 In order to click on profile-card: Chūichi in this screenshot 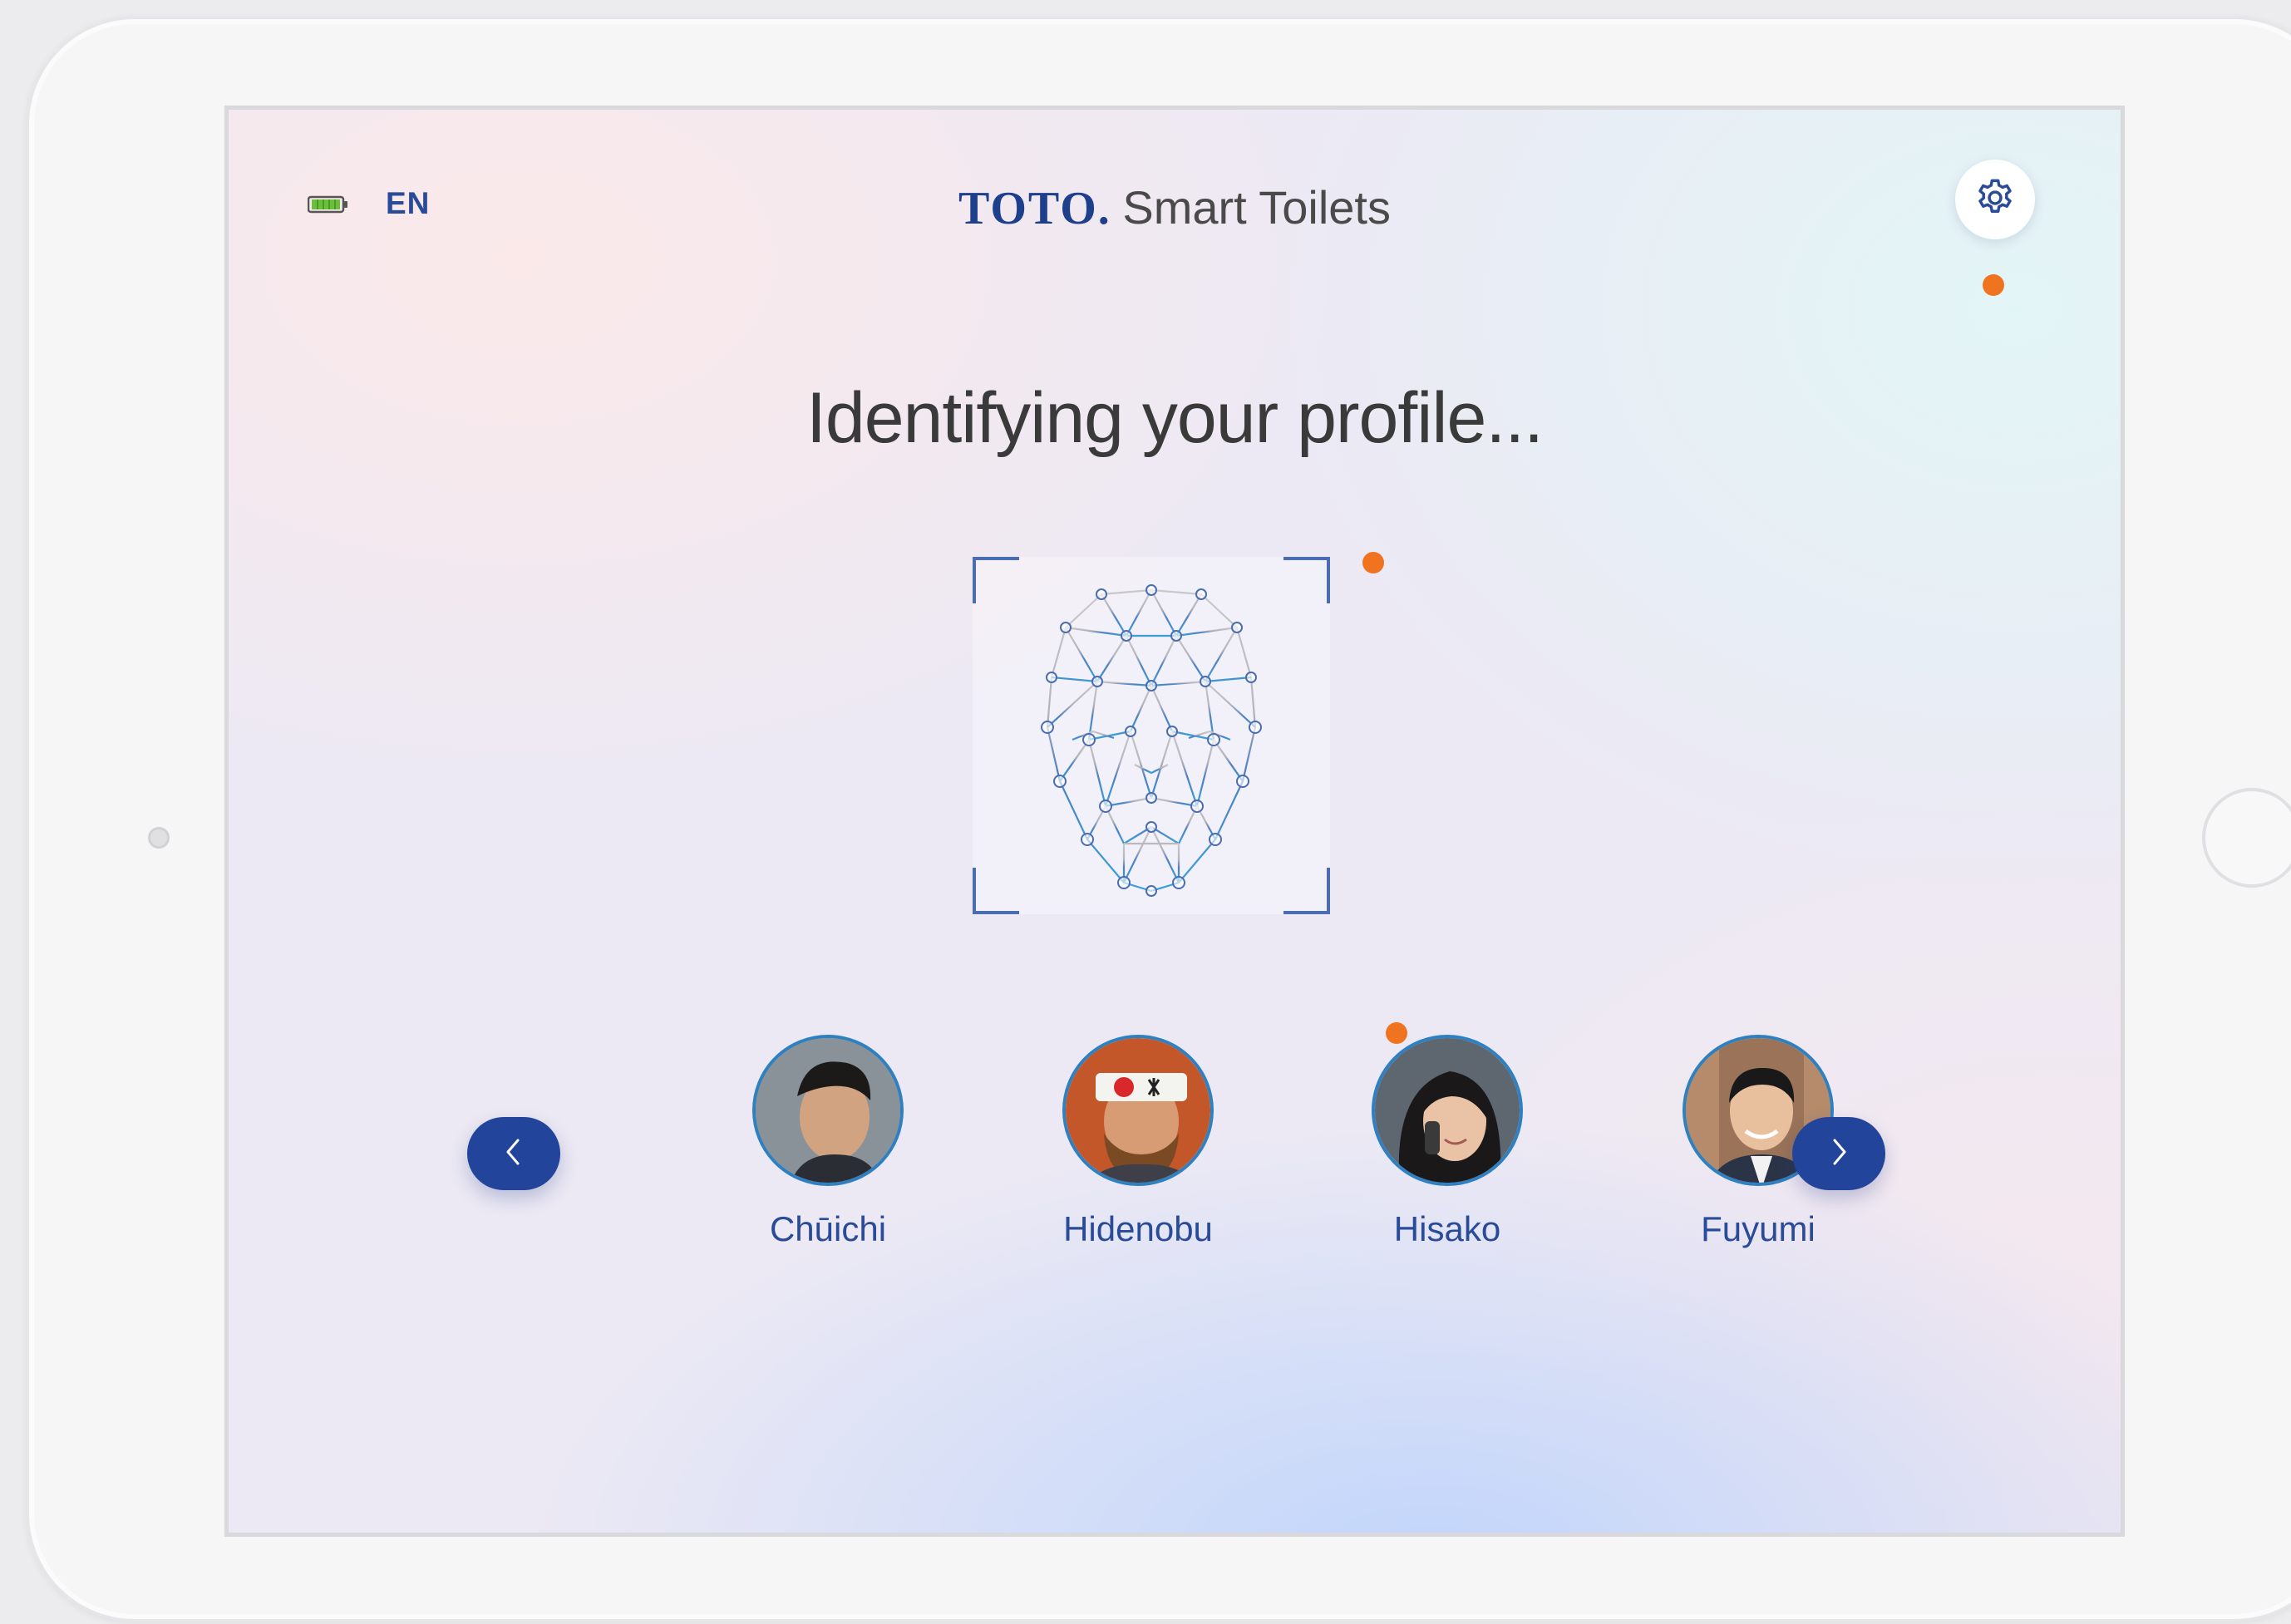, I will do `click(828, 1142)`.